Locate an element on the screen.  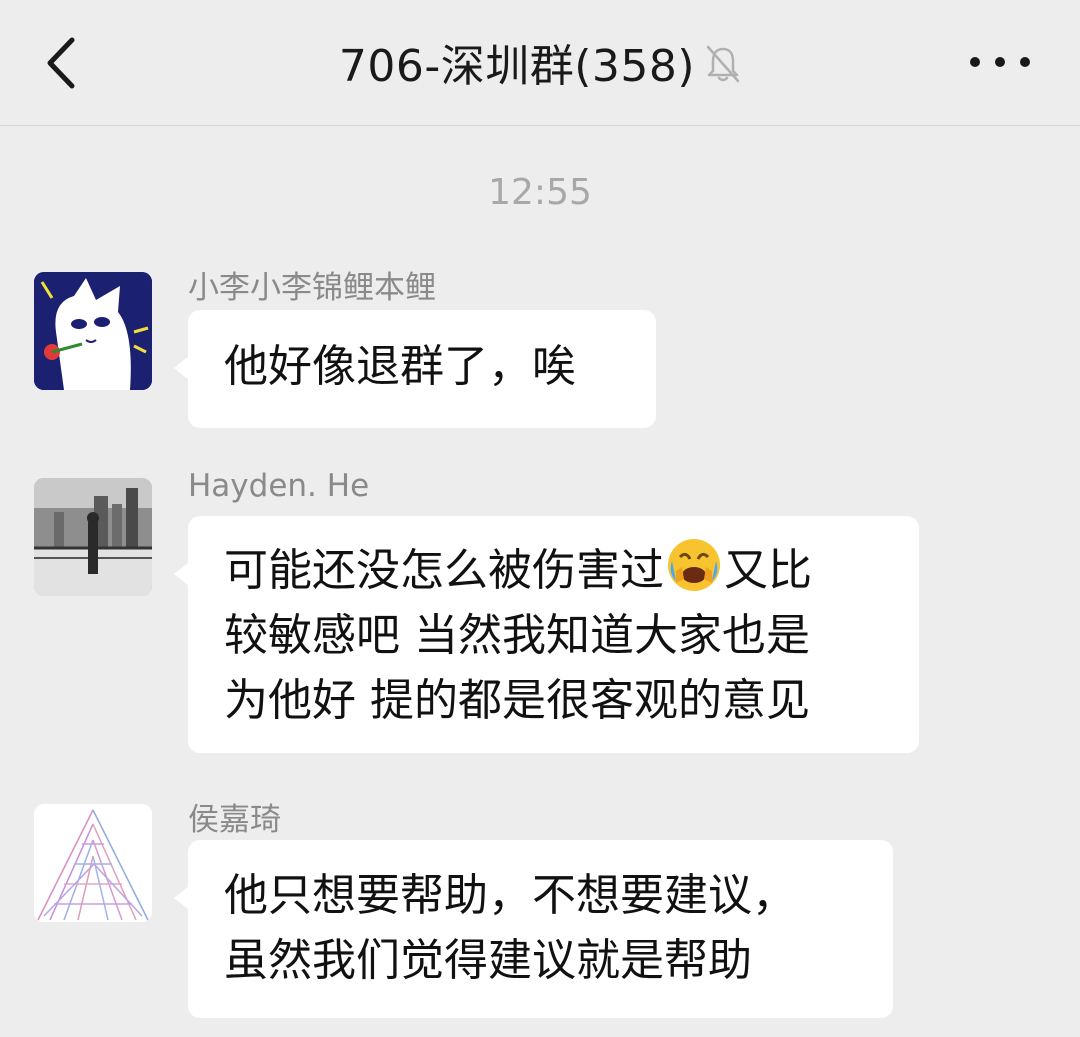
city-photo-avatar is located at coordinates (93, 537).